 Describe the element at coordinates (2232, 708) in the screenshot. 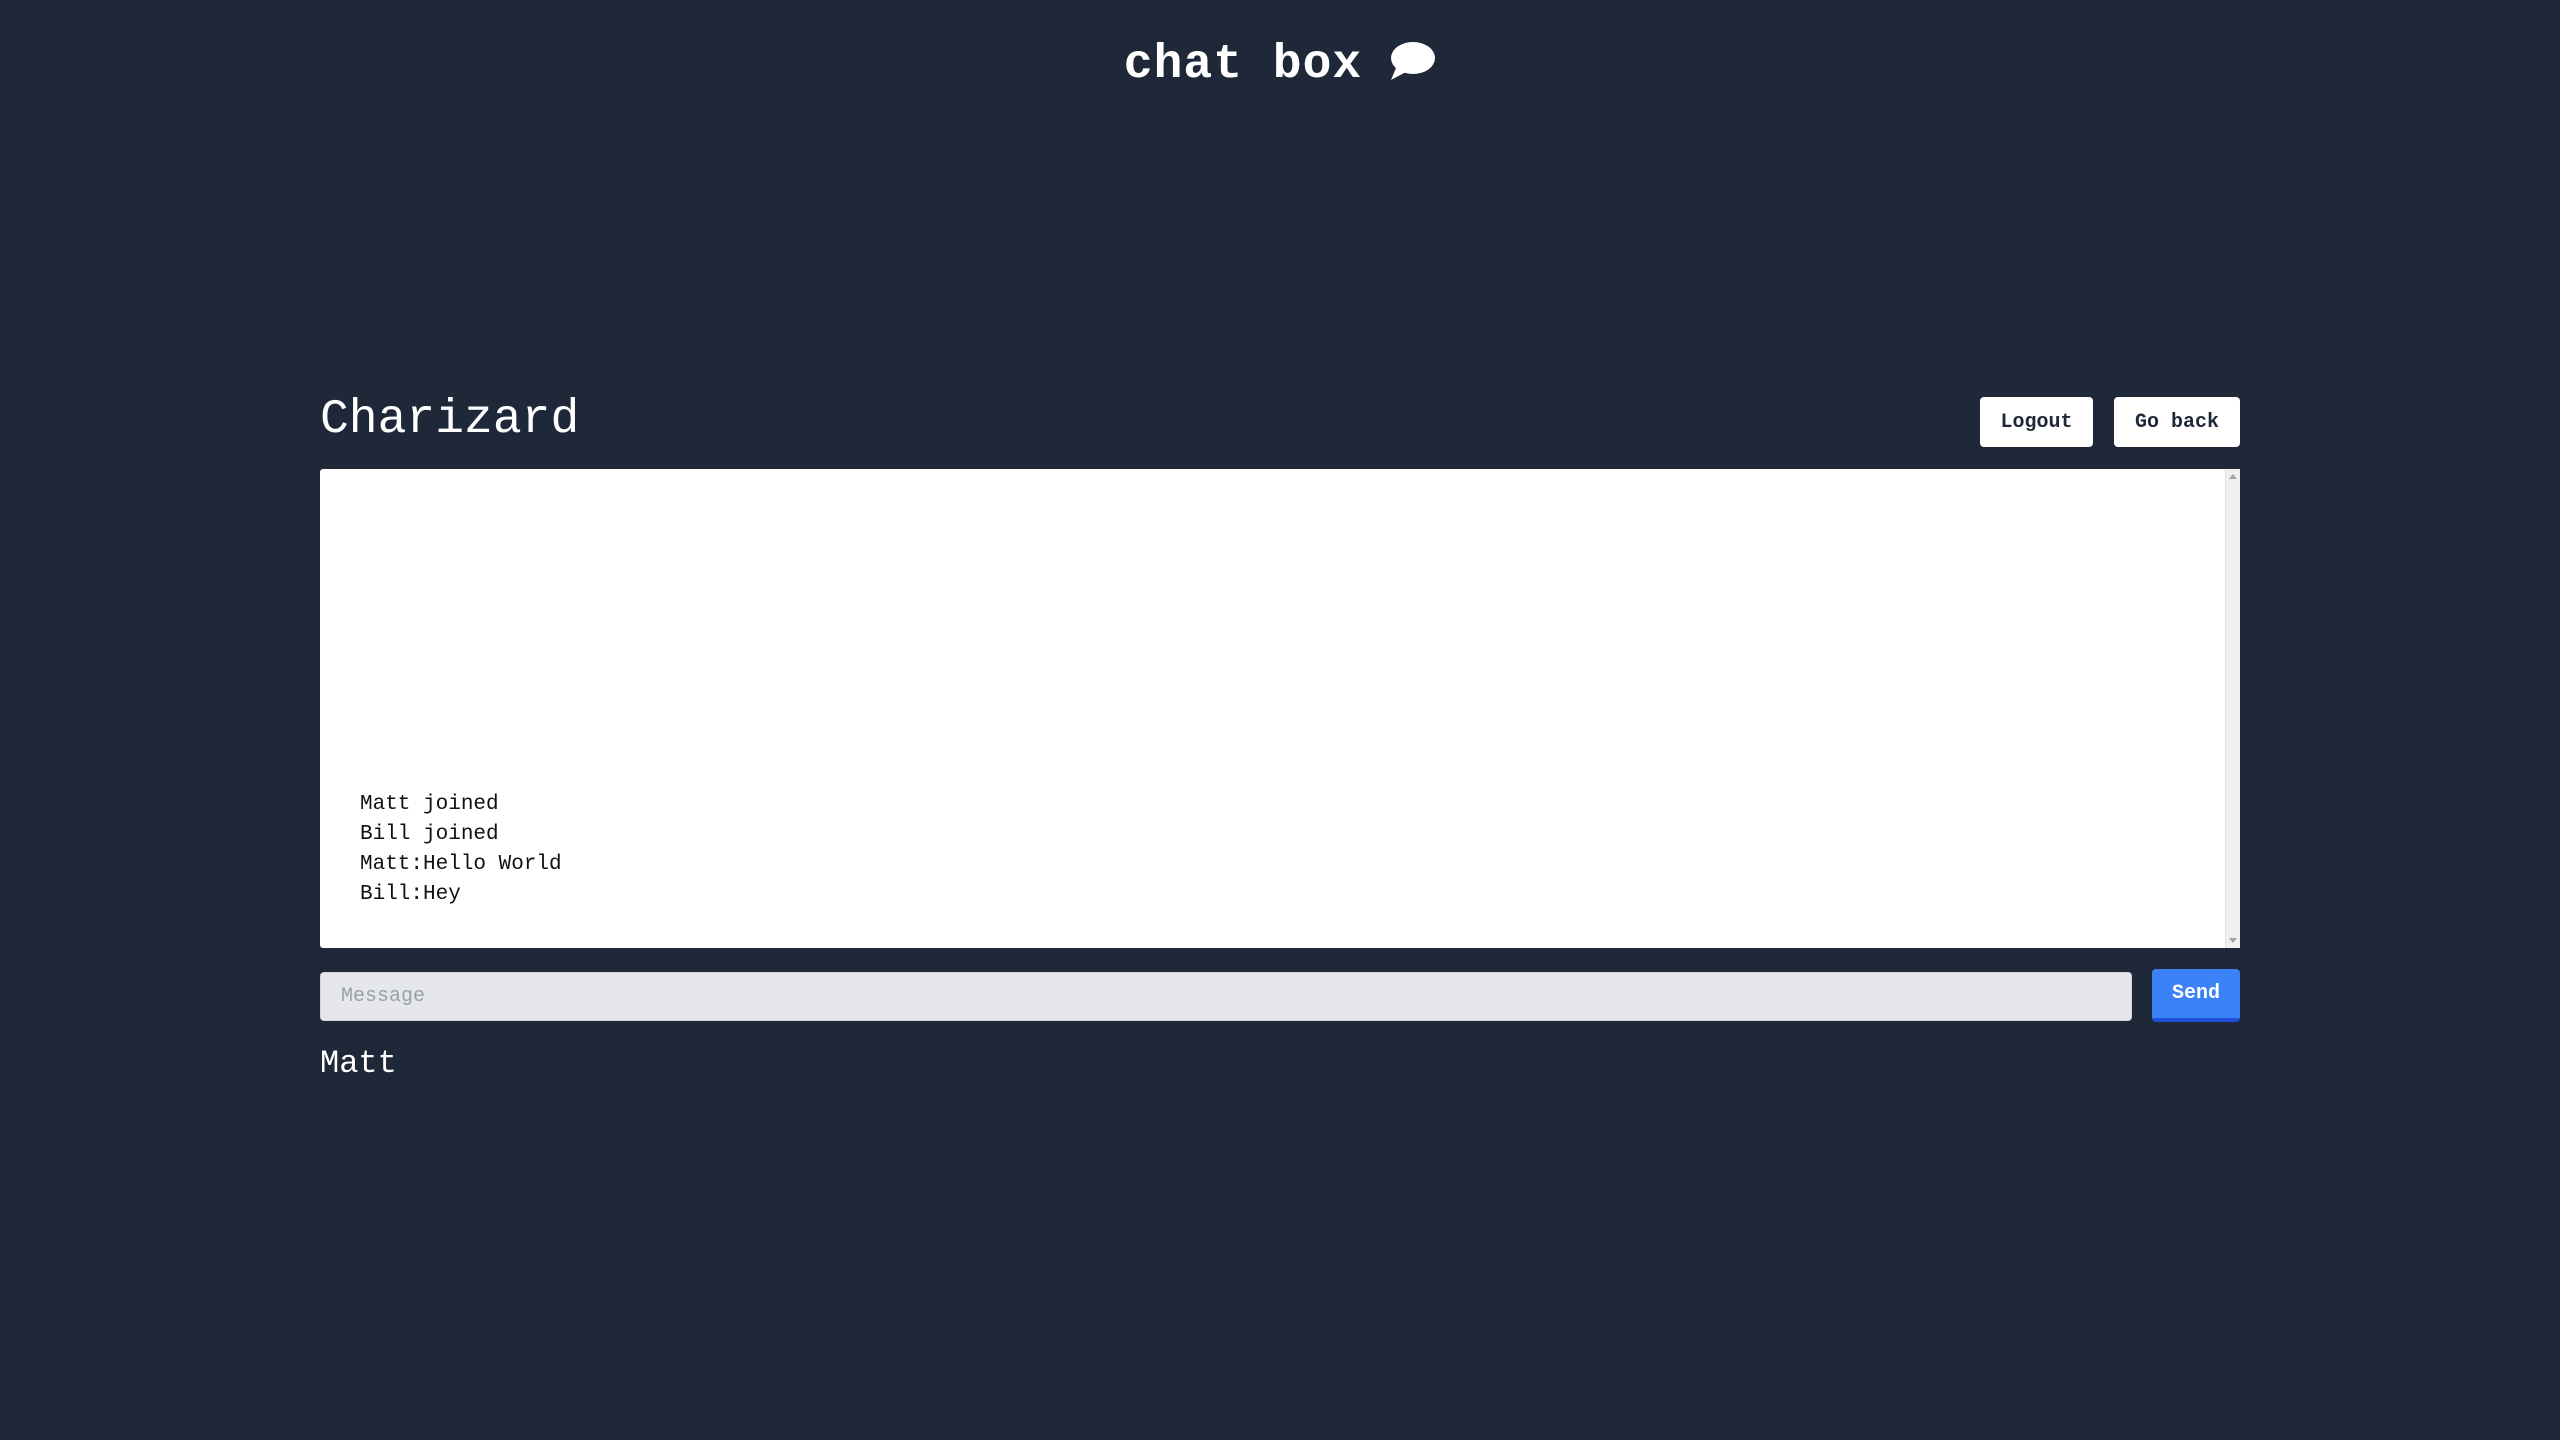

I see `chat-log-scrollbar` at that location.